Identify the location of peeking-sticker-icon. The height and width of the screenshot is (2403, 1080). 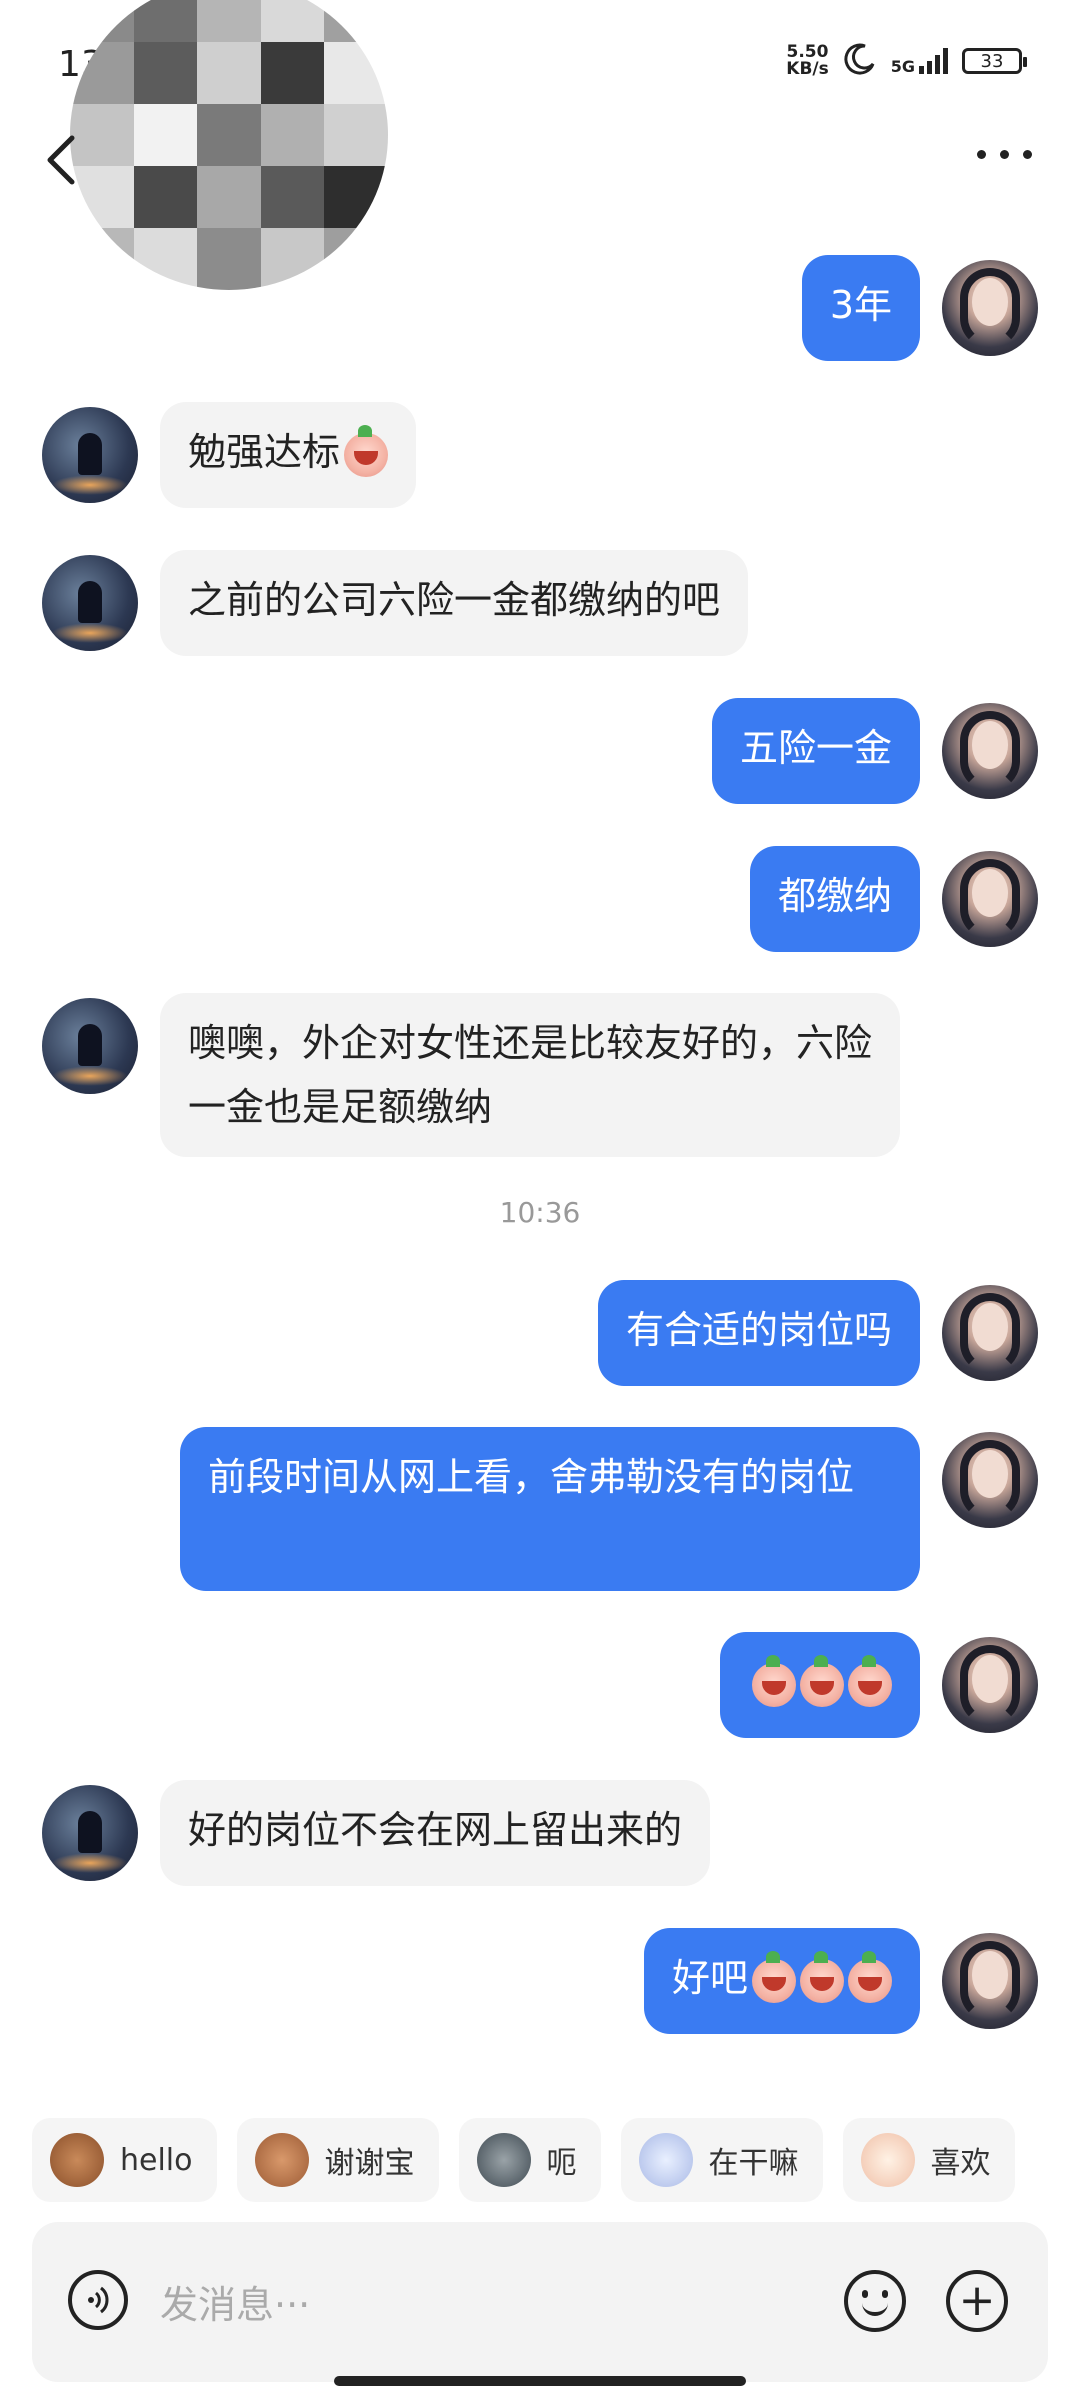
(665, 2160).